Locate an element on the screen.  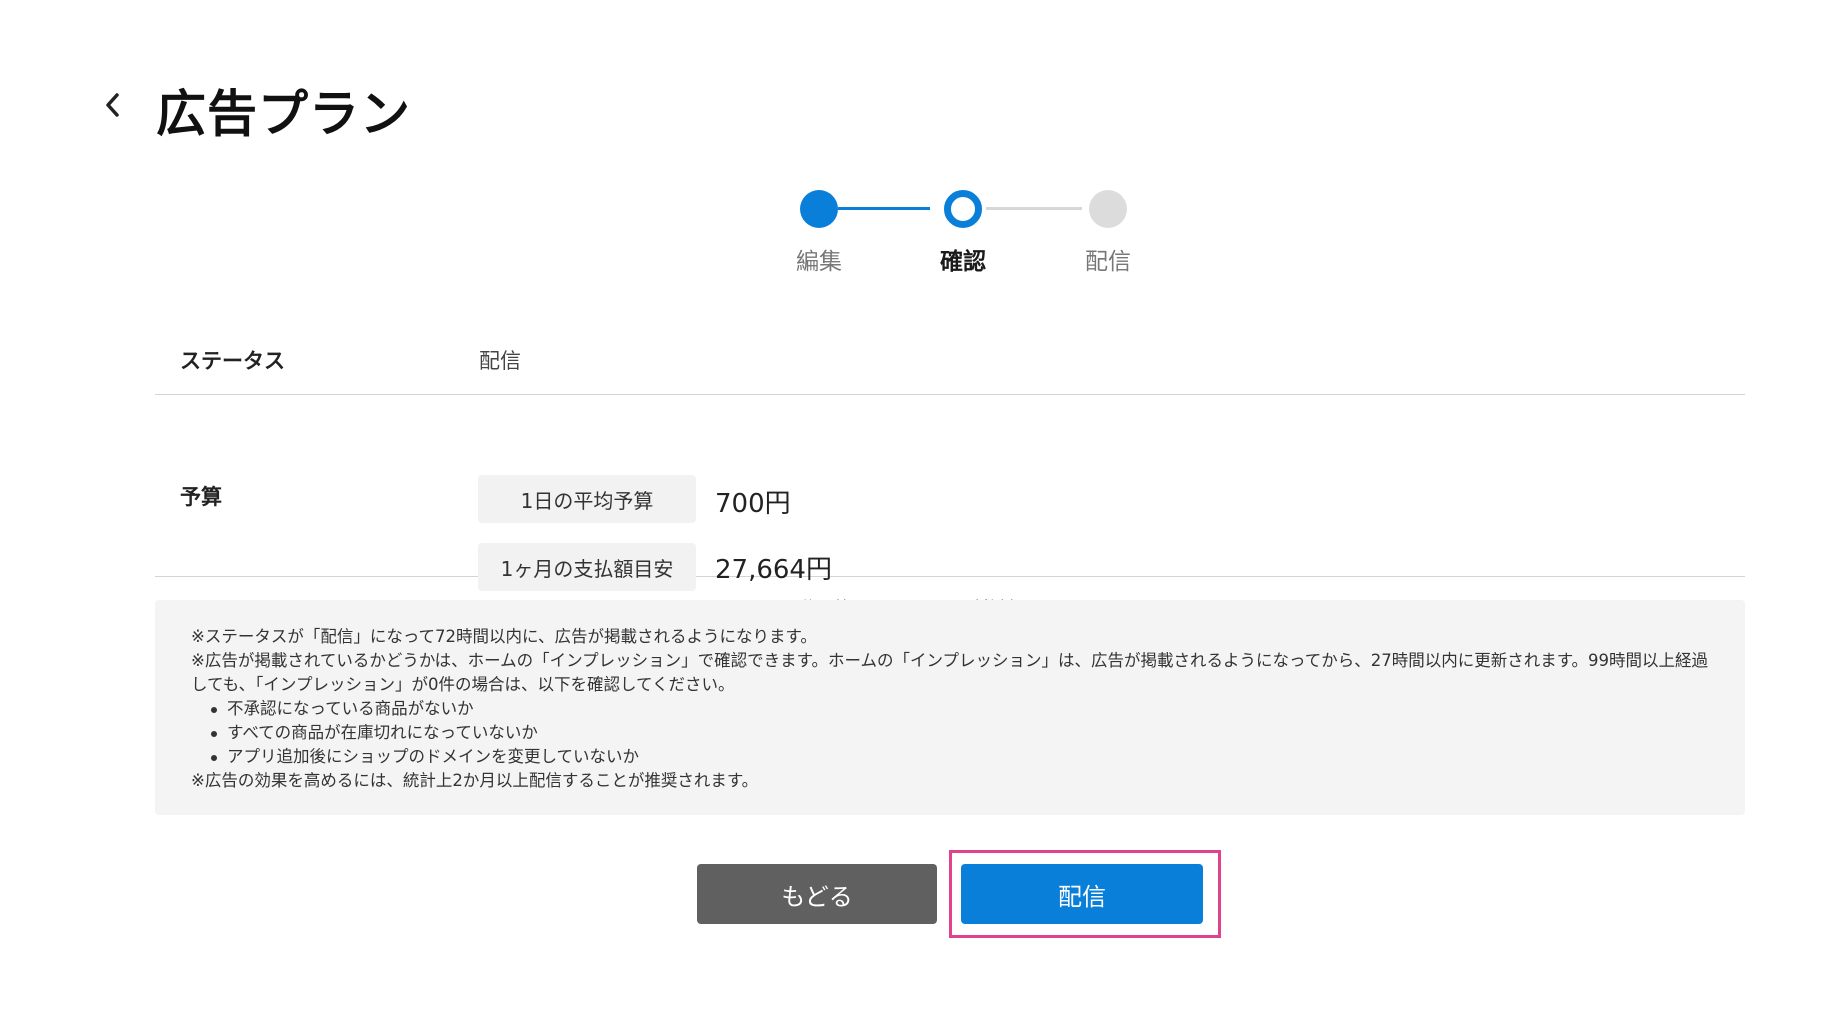
progress-stepper: 編集 確認 配信 is located at coordinates (960, 236).